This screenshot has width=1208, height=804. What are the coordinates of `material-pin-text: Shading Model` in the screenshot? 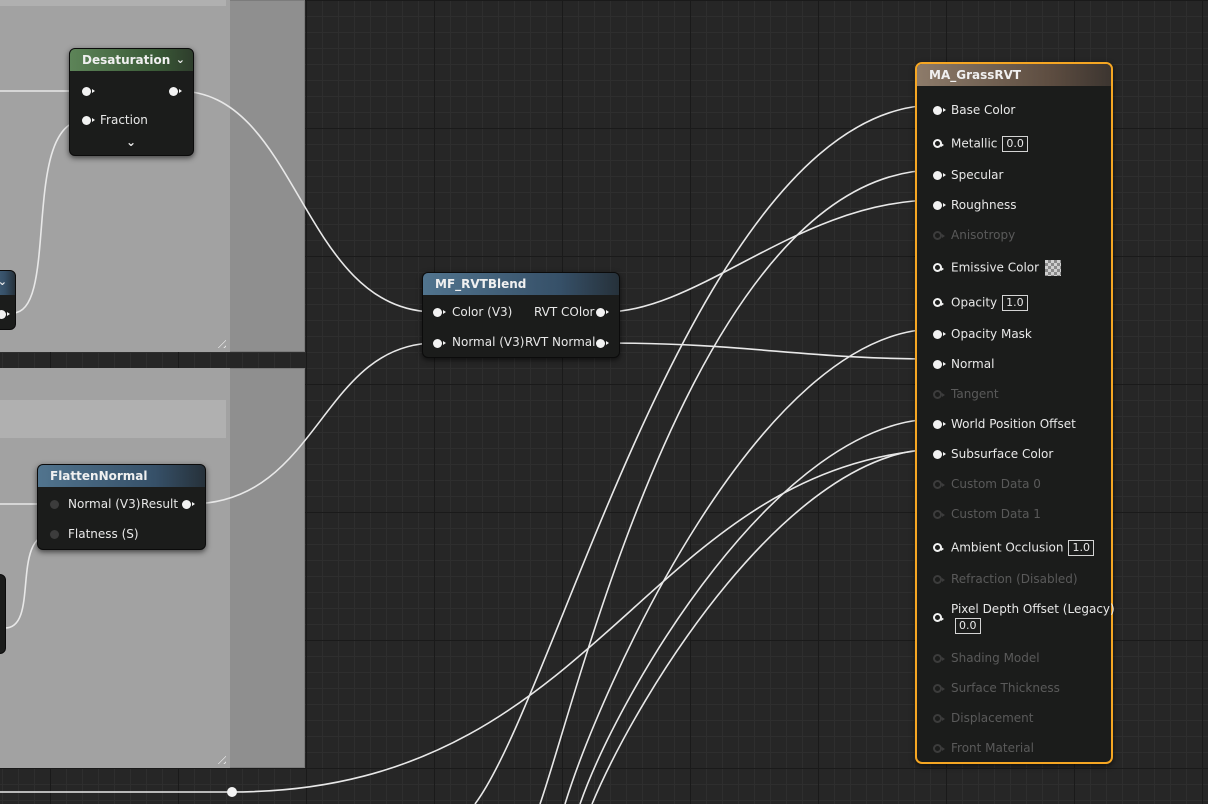 It's located at (995, 658).